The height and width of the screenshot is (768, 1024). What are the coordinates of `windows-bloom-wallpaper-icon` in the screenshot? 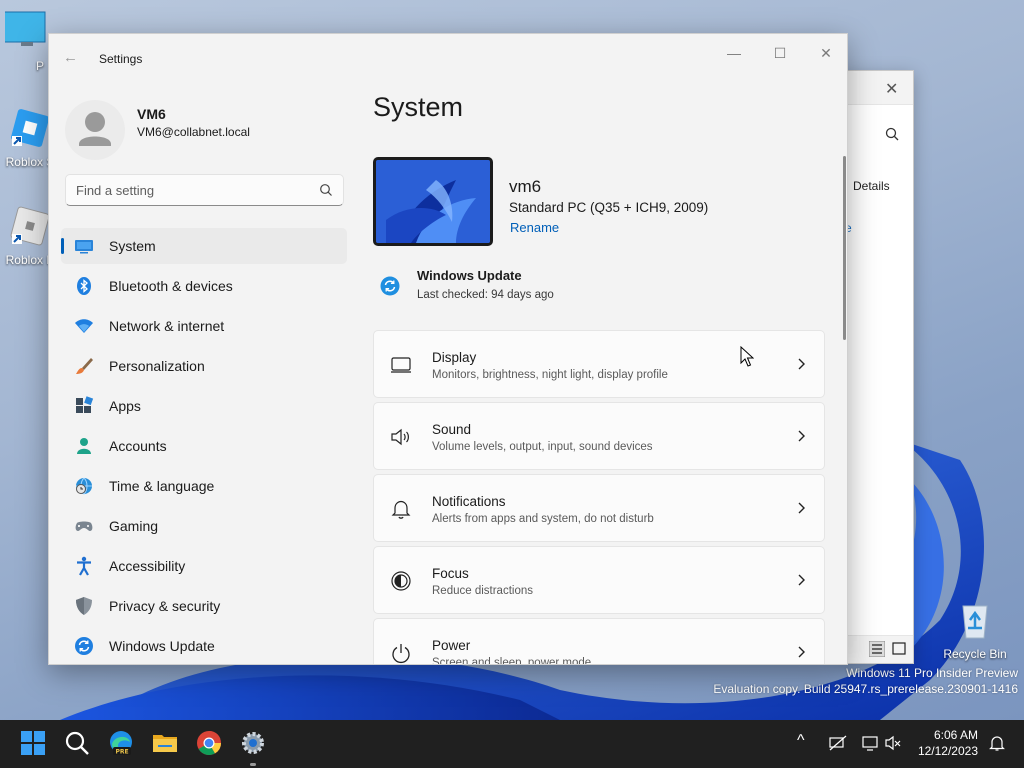 It's located at (433, 201).